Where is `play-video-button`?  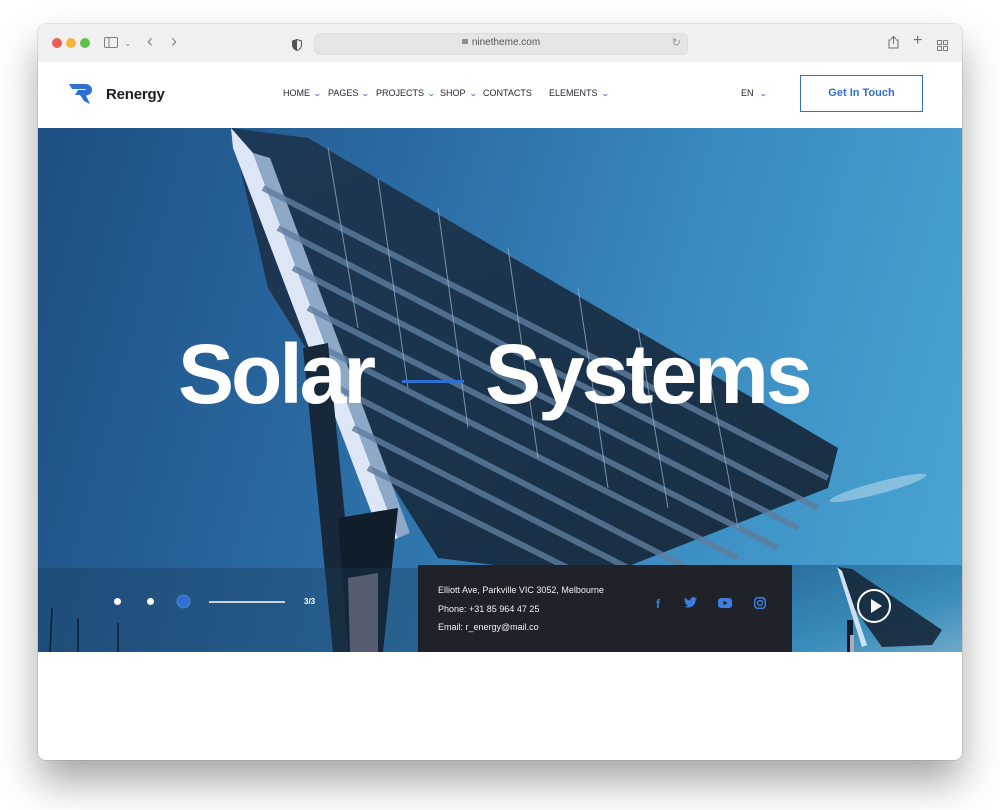
play-video-button is located at coordinates (874, 606).